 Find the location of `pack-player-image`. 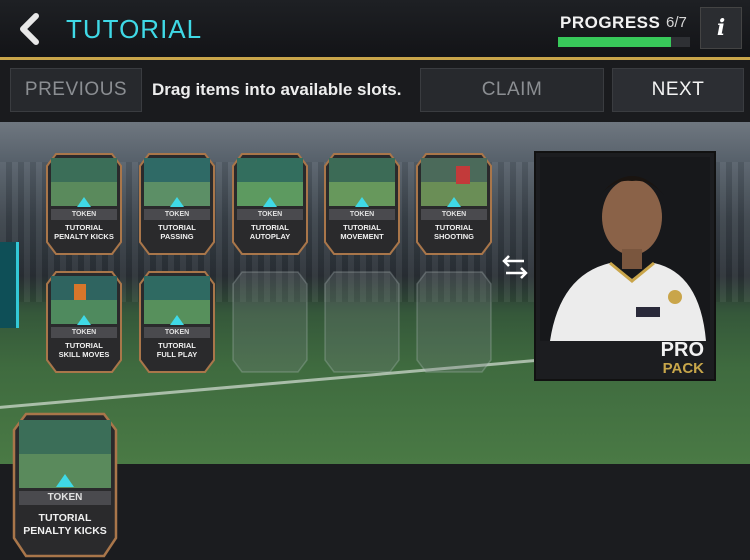

pack-player-image is located at coordinates (625, 249).